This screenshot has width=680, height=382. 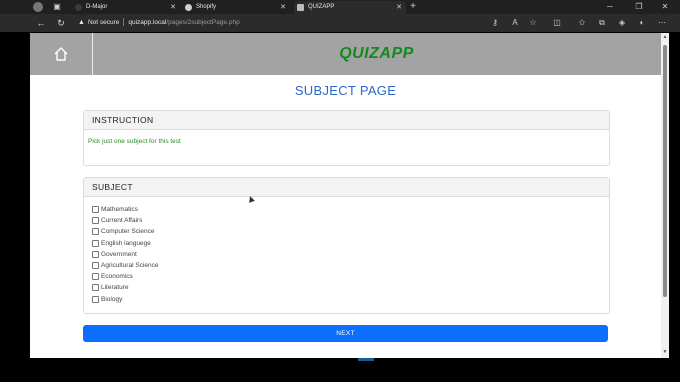 I want to click on option-label: English languege, so click(x=126, y=243).